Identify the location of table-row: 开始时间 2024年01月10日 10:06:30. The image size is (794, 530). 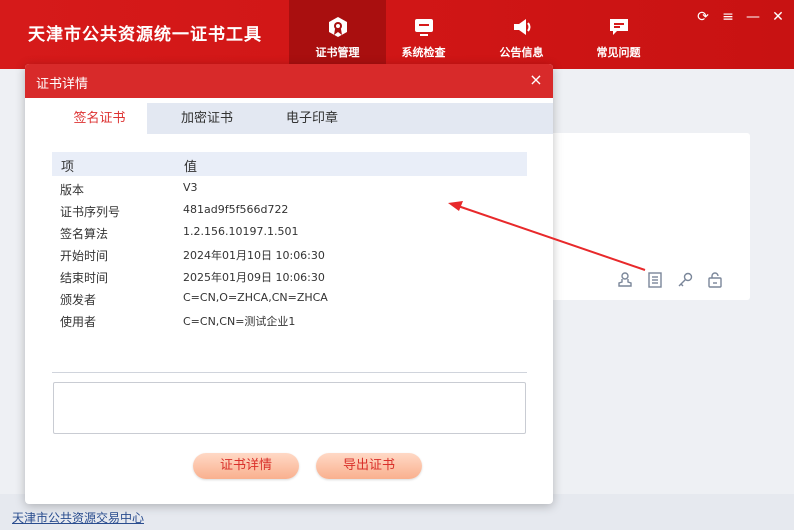
(289, 255).